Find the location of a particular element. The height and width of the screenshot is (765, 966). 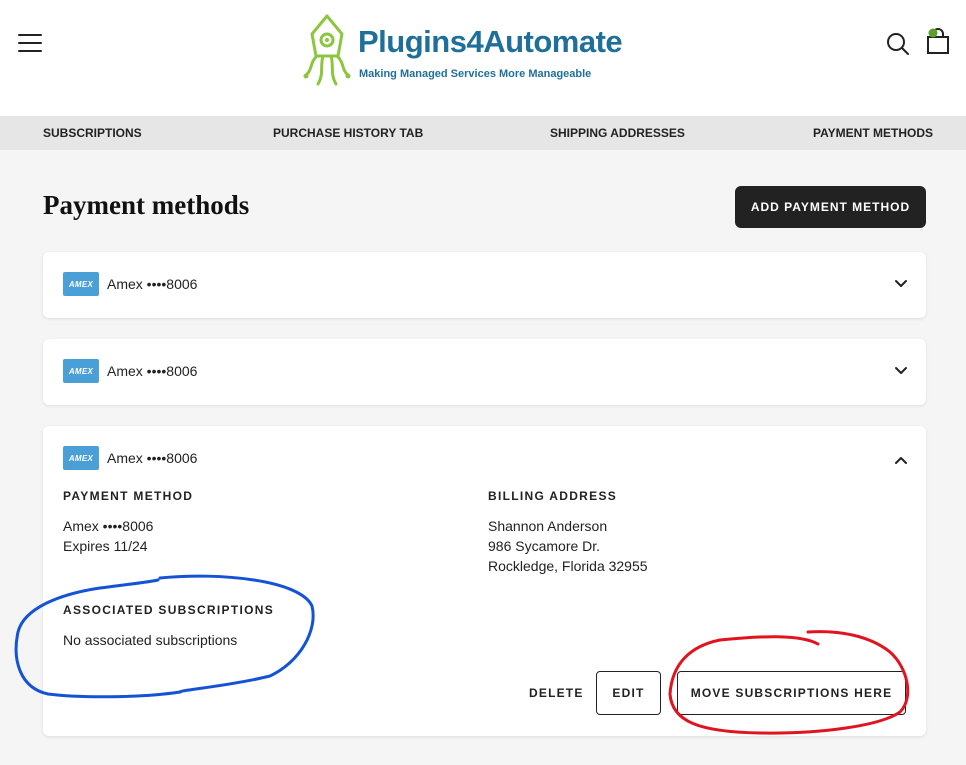

associated-subscriptions-text: No associated subscriptions is located at coordinates (150, 640).